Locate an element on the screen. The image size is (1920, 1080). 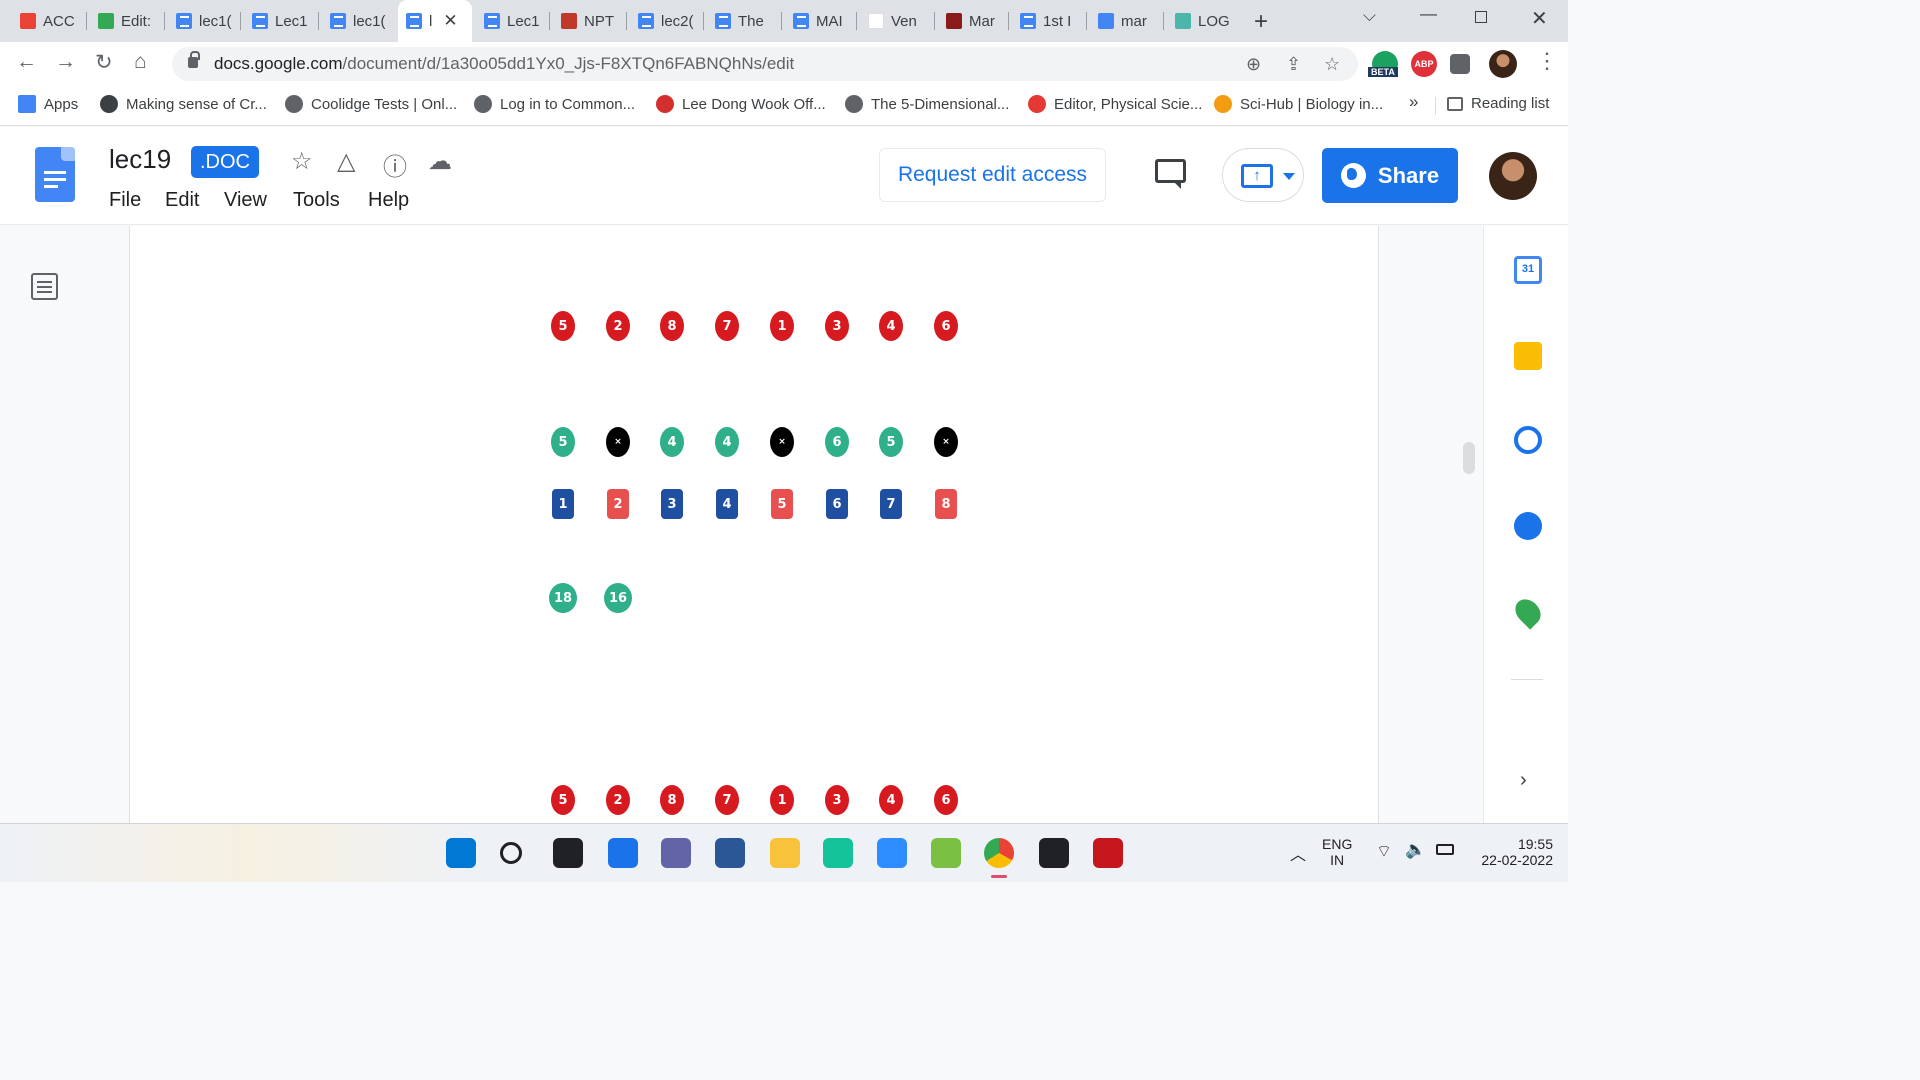
bookmark-item: Apps is located at coordinates (48, 104).